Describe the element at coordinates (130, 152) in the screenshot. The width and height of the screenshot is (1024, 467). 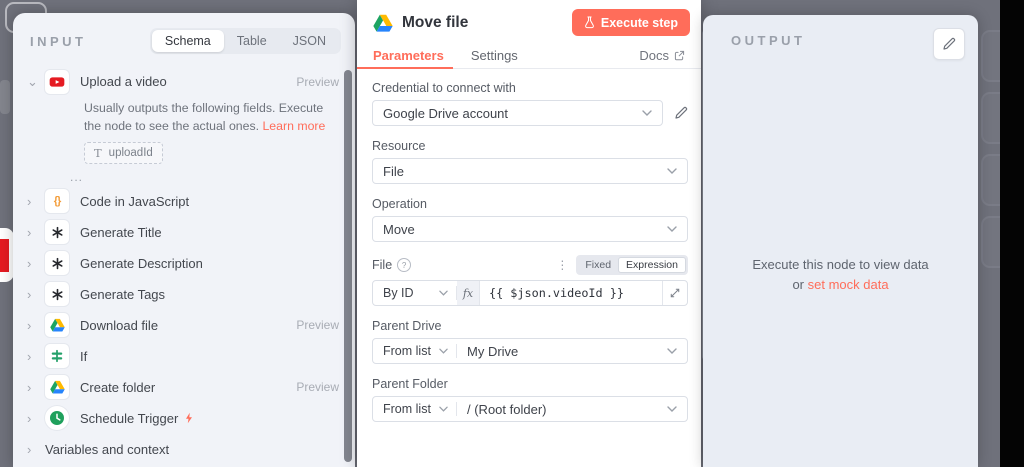
I see `field-chip-label: uploadId` at that location.